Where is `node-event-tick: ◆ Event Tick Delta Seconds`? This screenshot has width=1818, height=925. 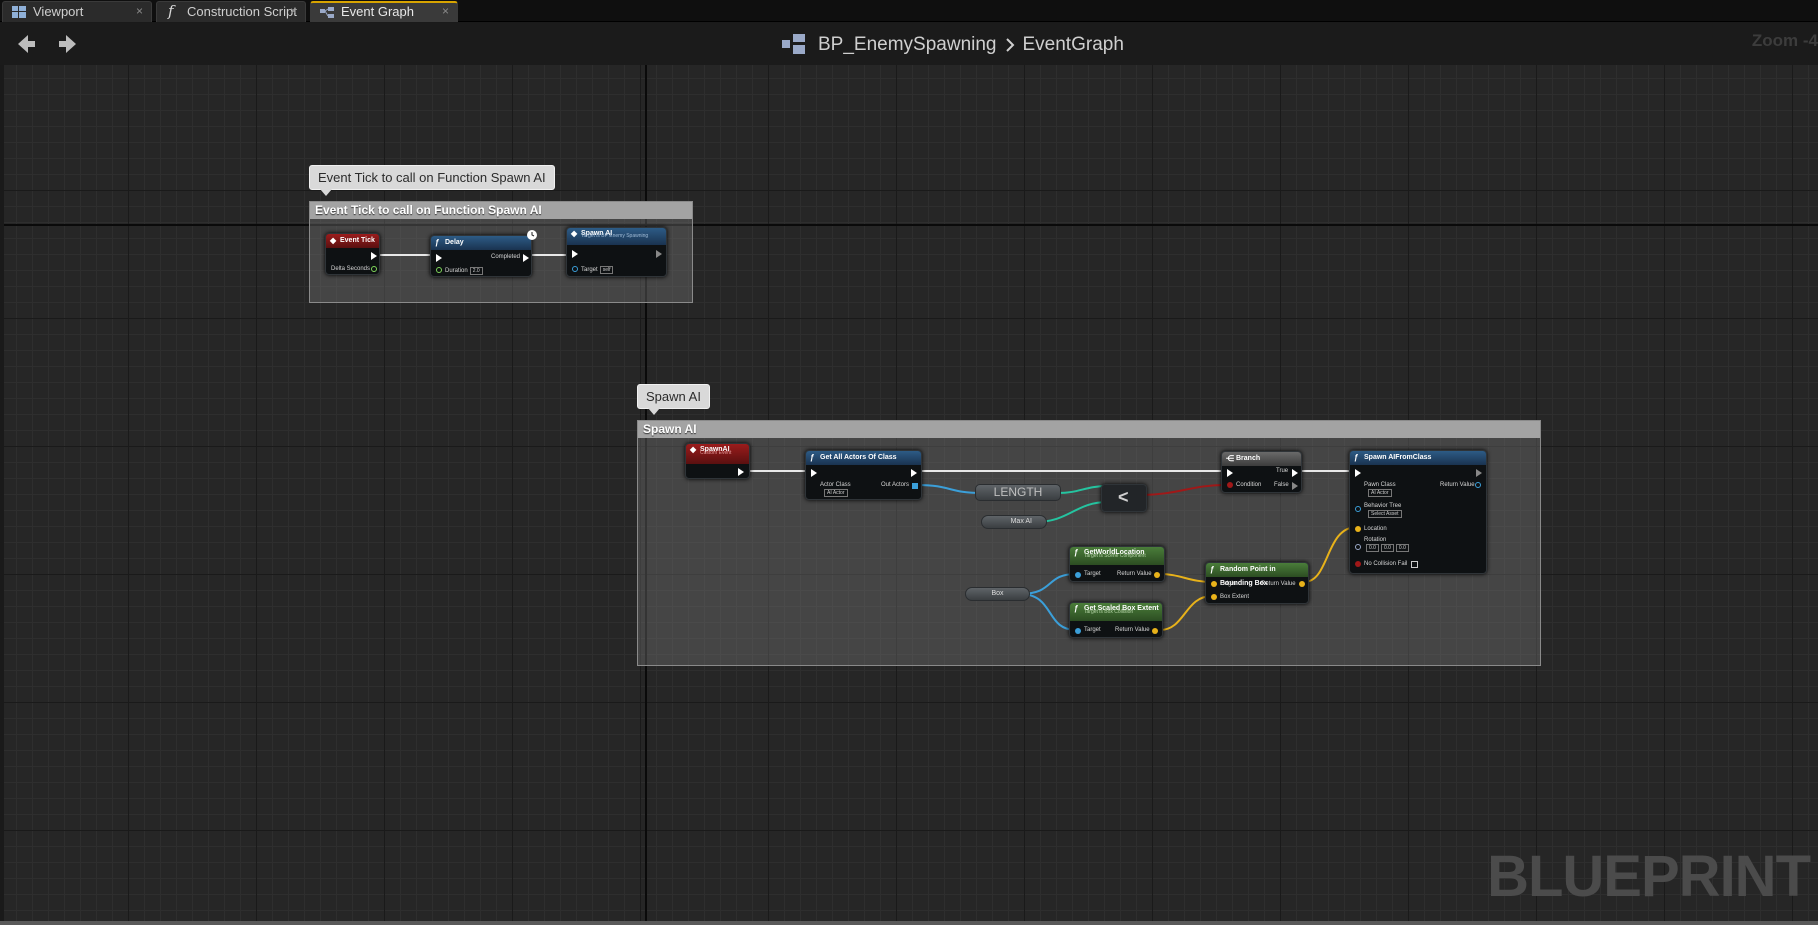
node-event-tick: ◆ Event Tick Delta Seconds is located at coordinates (352, 254).